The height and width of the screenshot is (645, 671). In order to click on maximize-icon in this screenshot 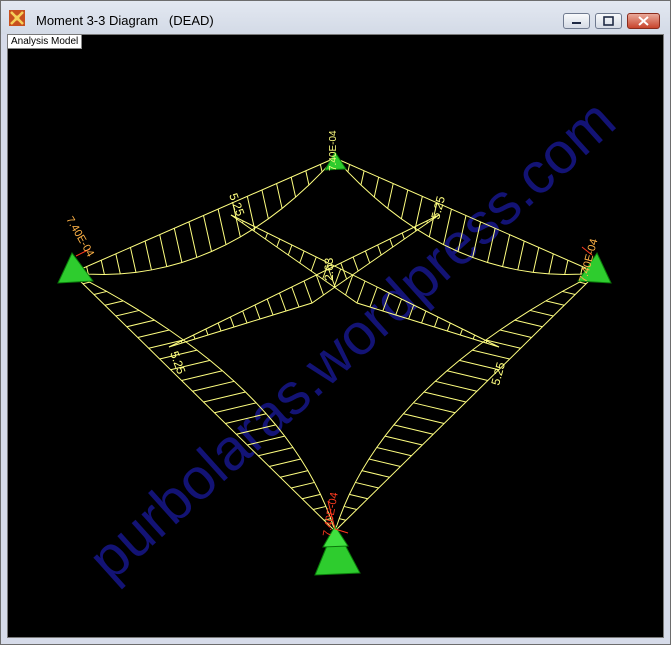, I will do `click(608, 21)`.